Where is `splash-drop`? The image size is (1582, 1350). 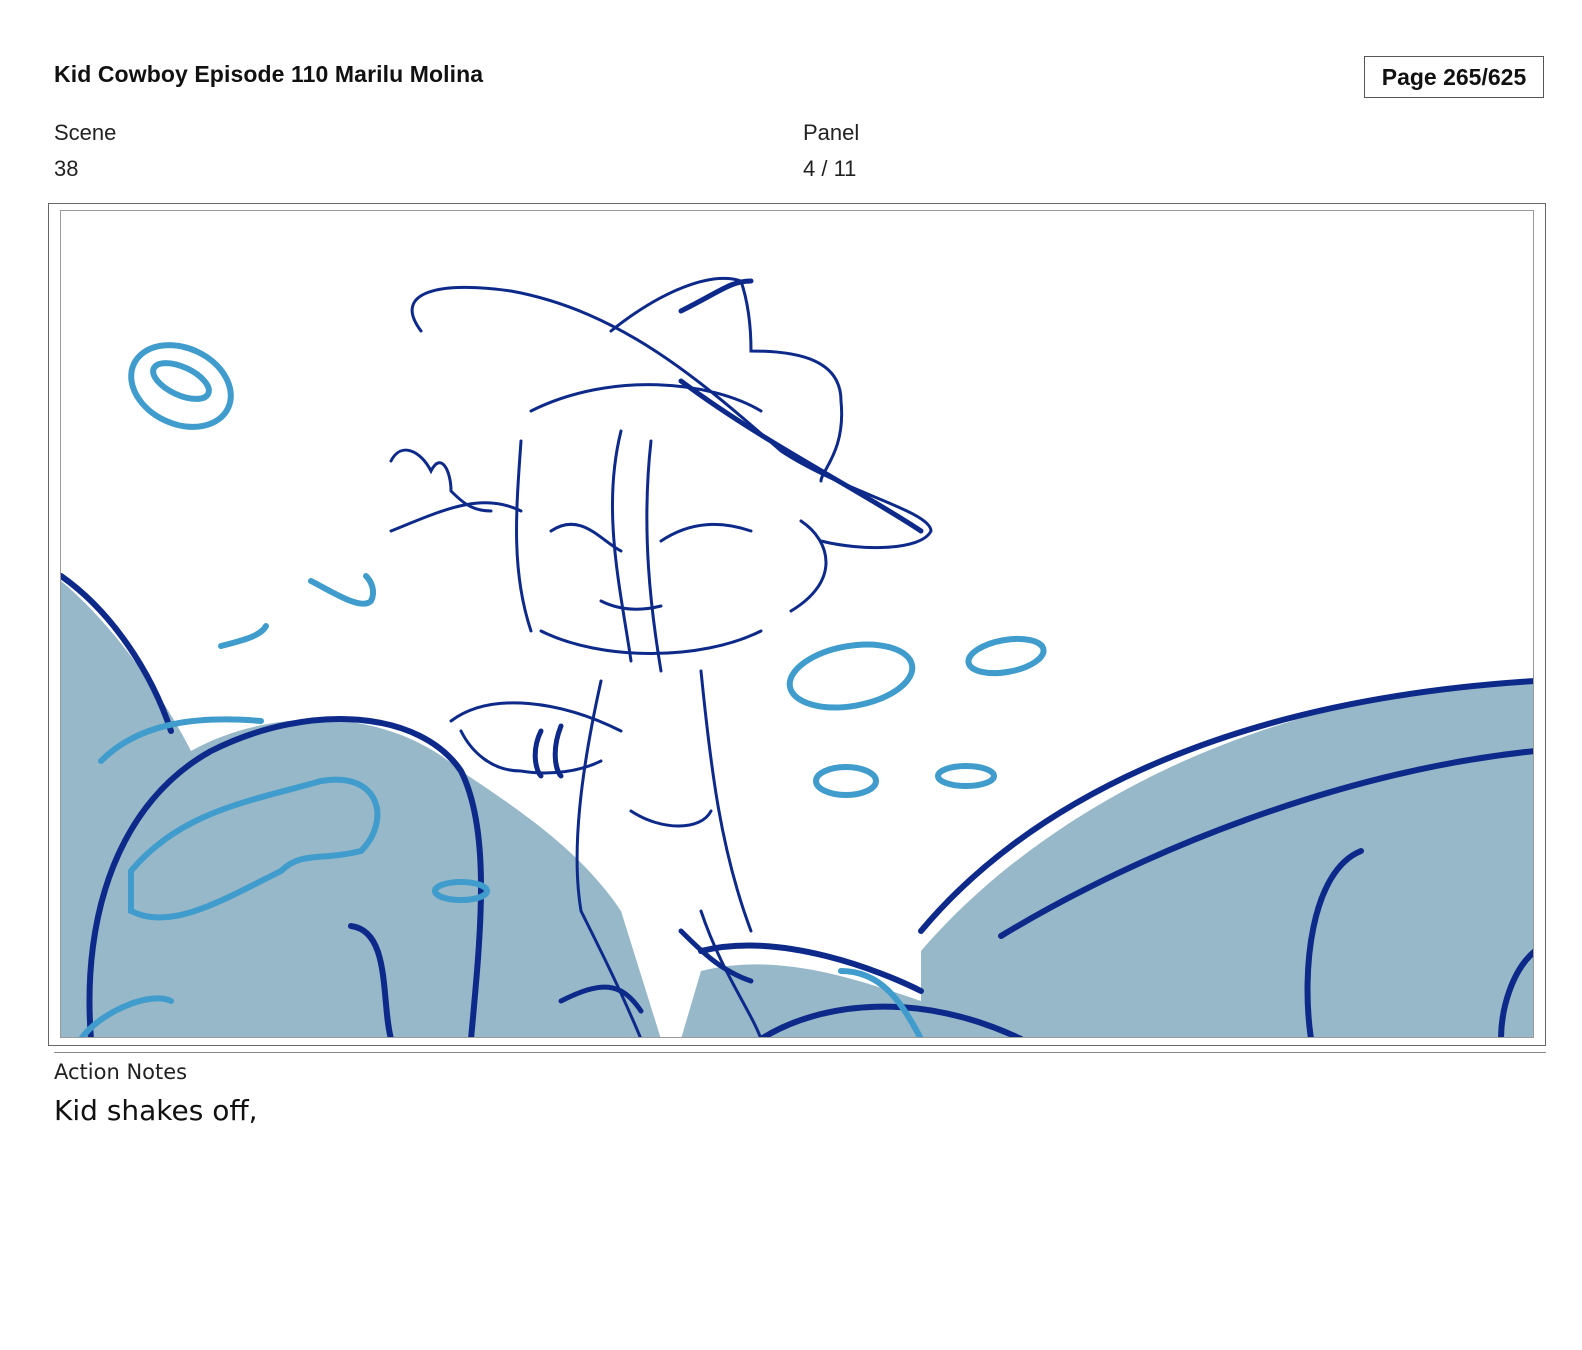 splash-drop is located at coordinates (342, 590).